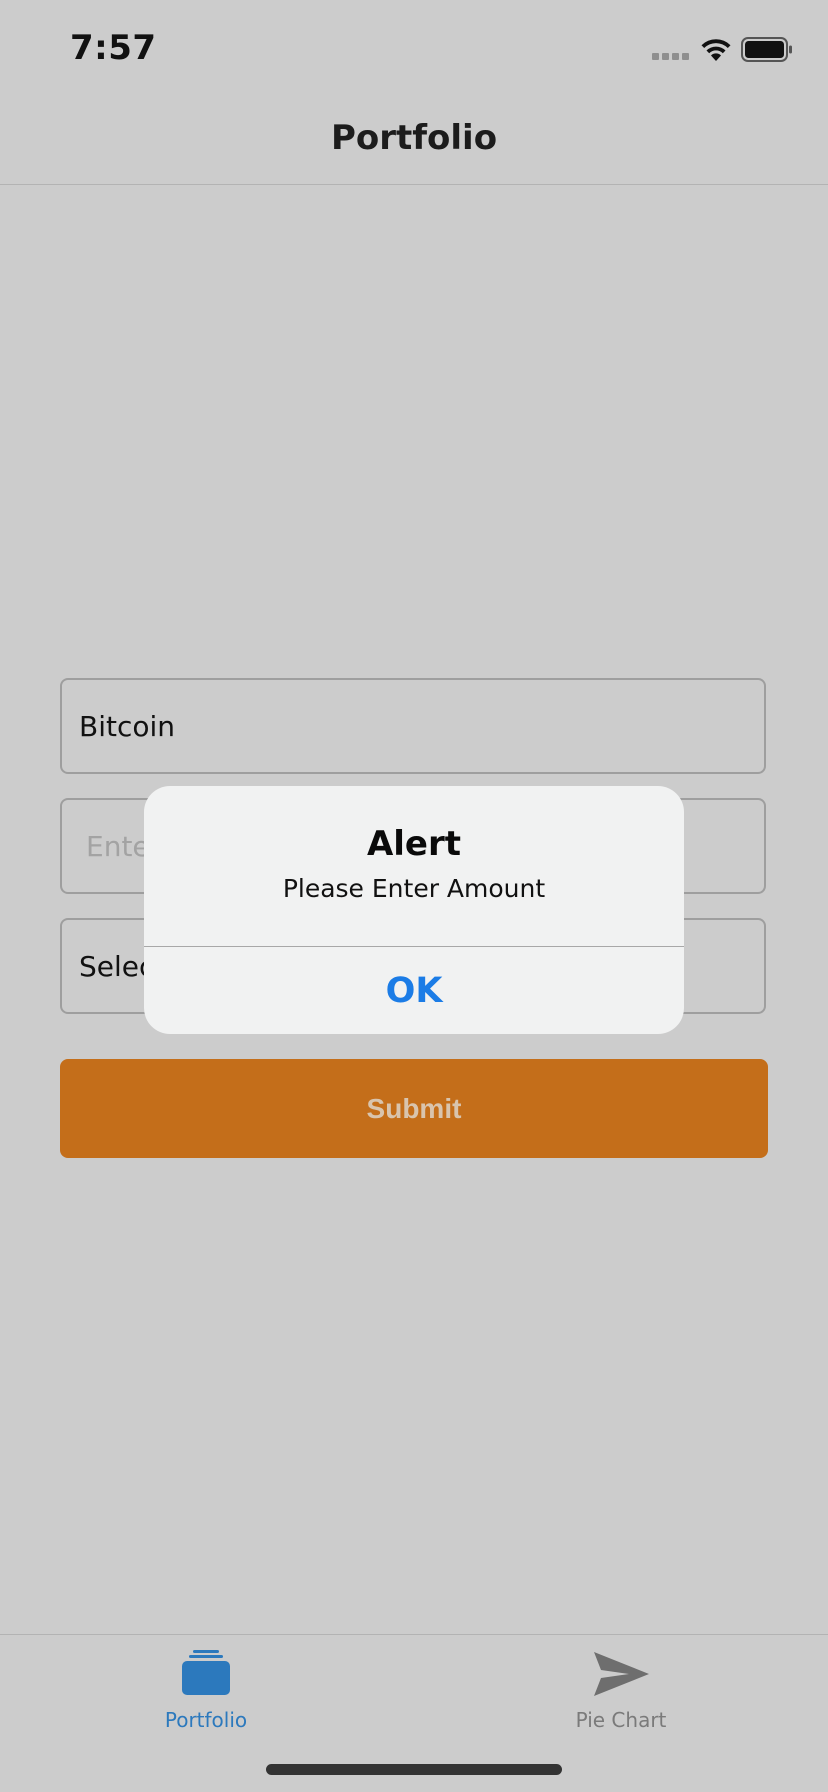 The height and width of the screenshot is (1792, 828). What do you see at coordinates (414, 844) in the screenshot?
I see `alert-title: Alert` at bounding box center [414, 844].